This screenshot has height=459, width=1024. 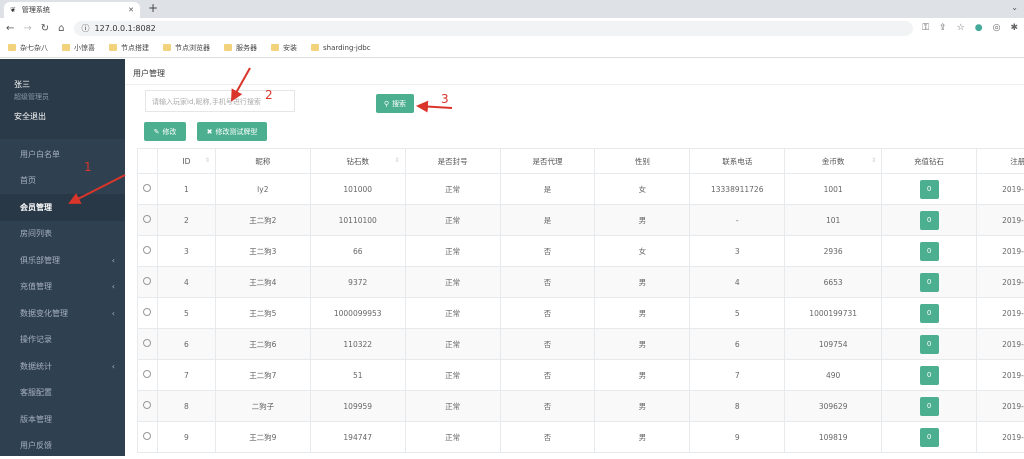 What do you see at coordinates (62, 234) in the screenshot?
I see `sidebar-item: 房间列表` at bounding box center [62, 234].